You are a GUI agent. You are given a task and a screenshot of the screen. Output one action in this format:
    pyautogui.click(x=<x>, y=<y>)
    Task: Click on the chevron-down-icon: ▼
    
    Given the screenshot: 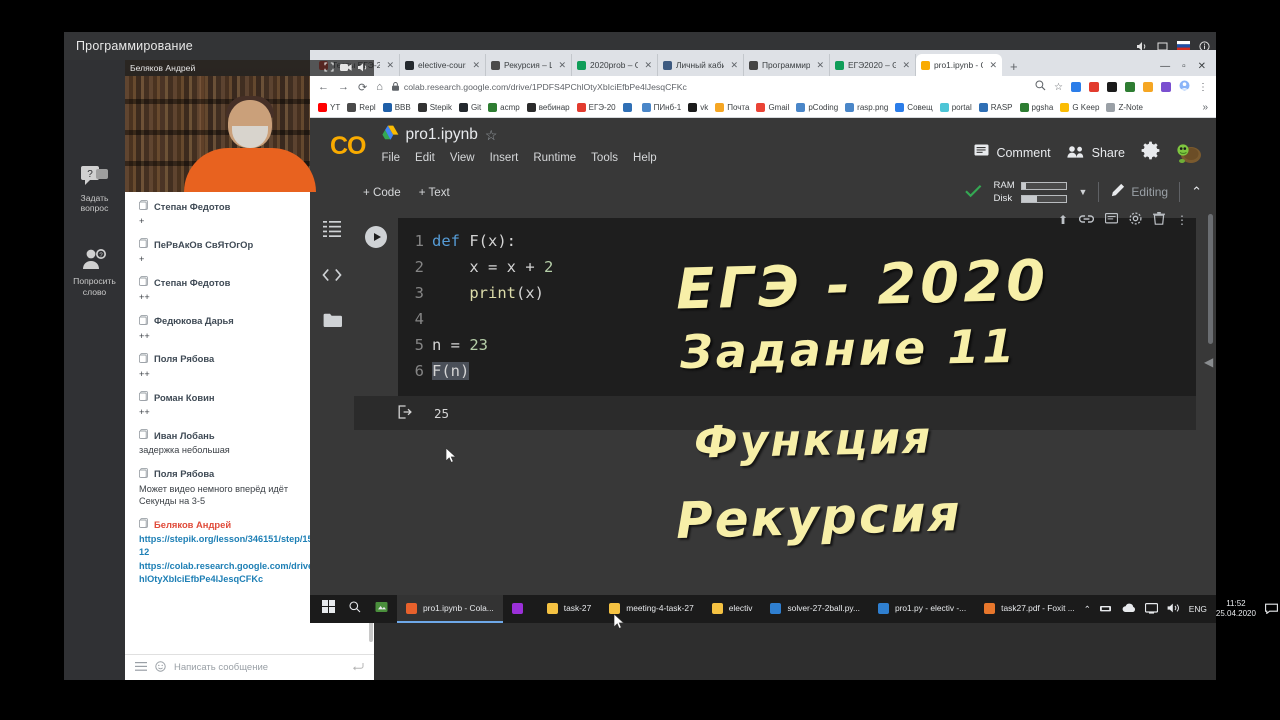 What is the action you would take?
    pyautogui.click(x=1082, y=192)
    